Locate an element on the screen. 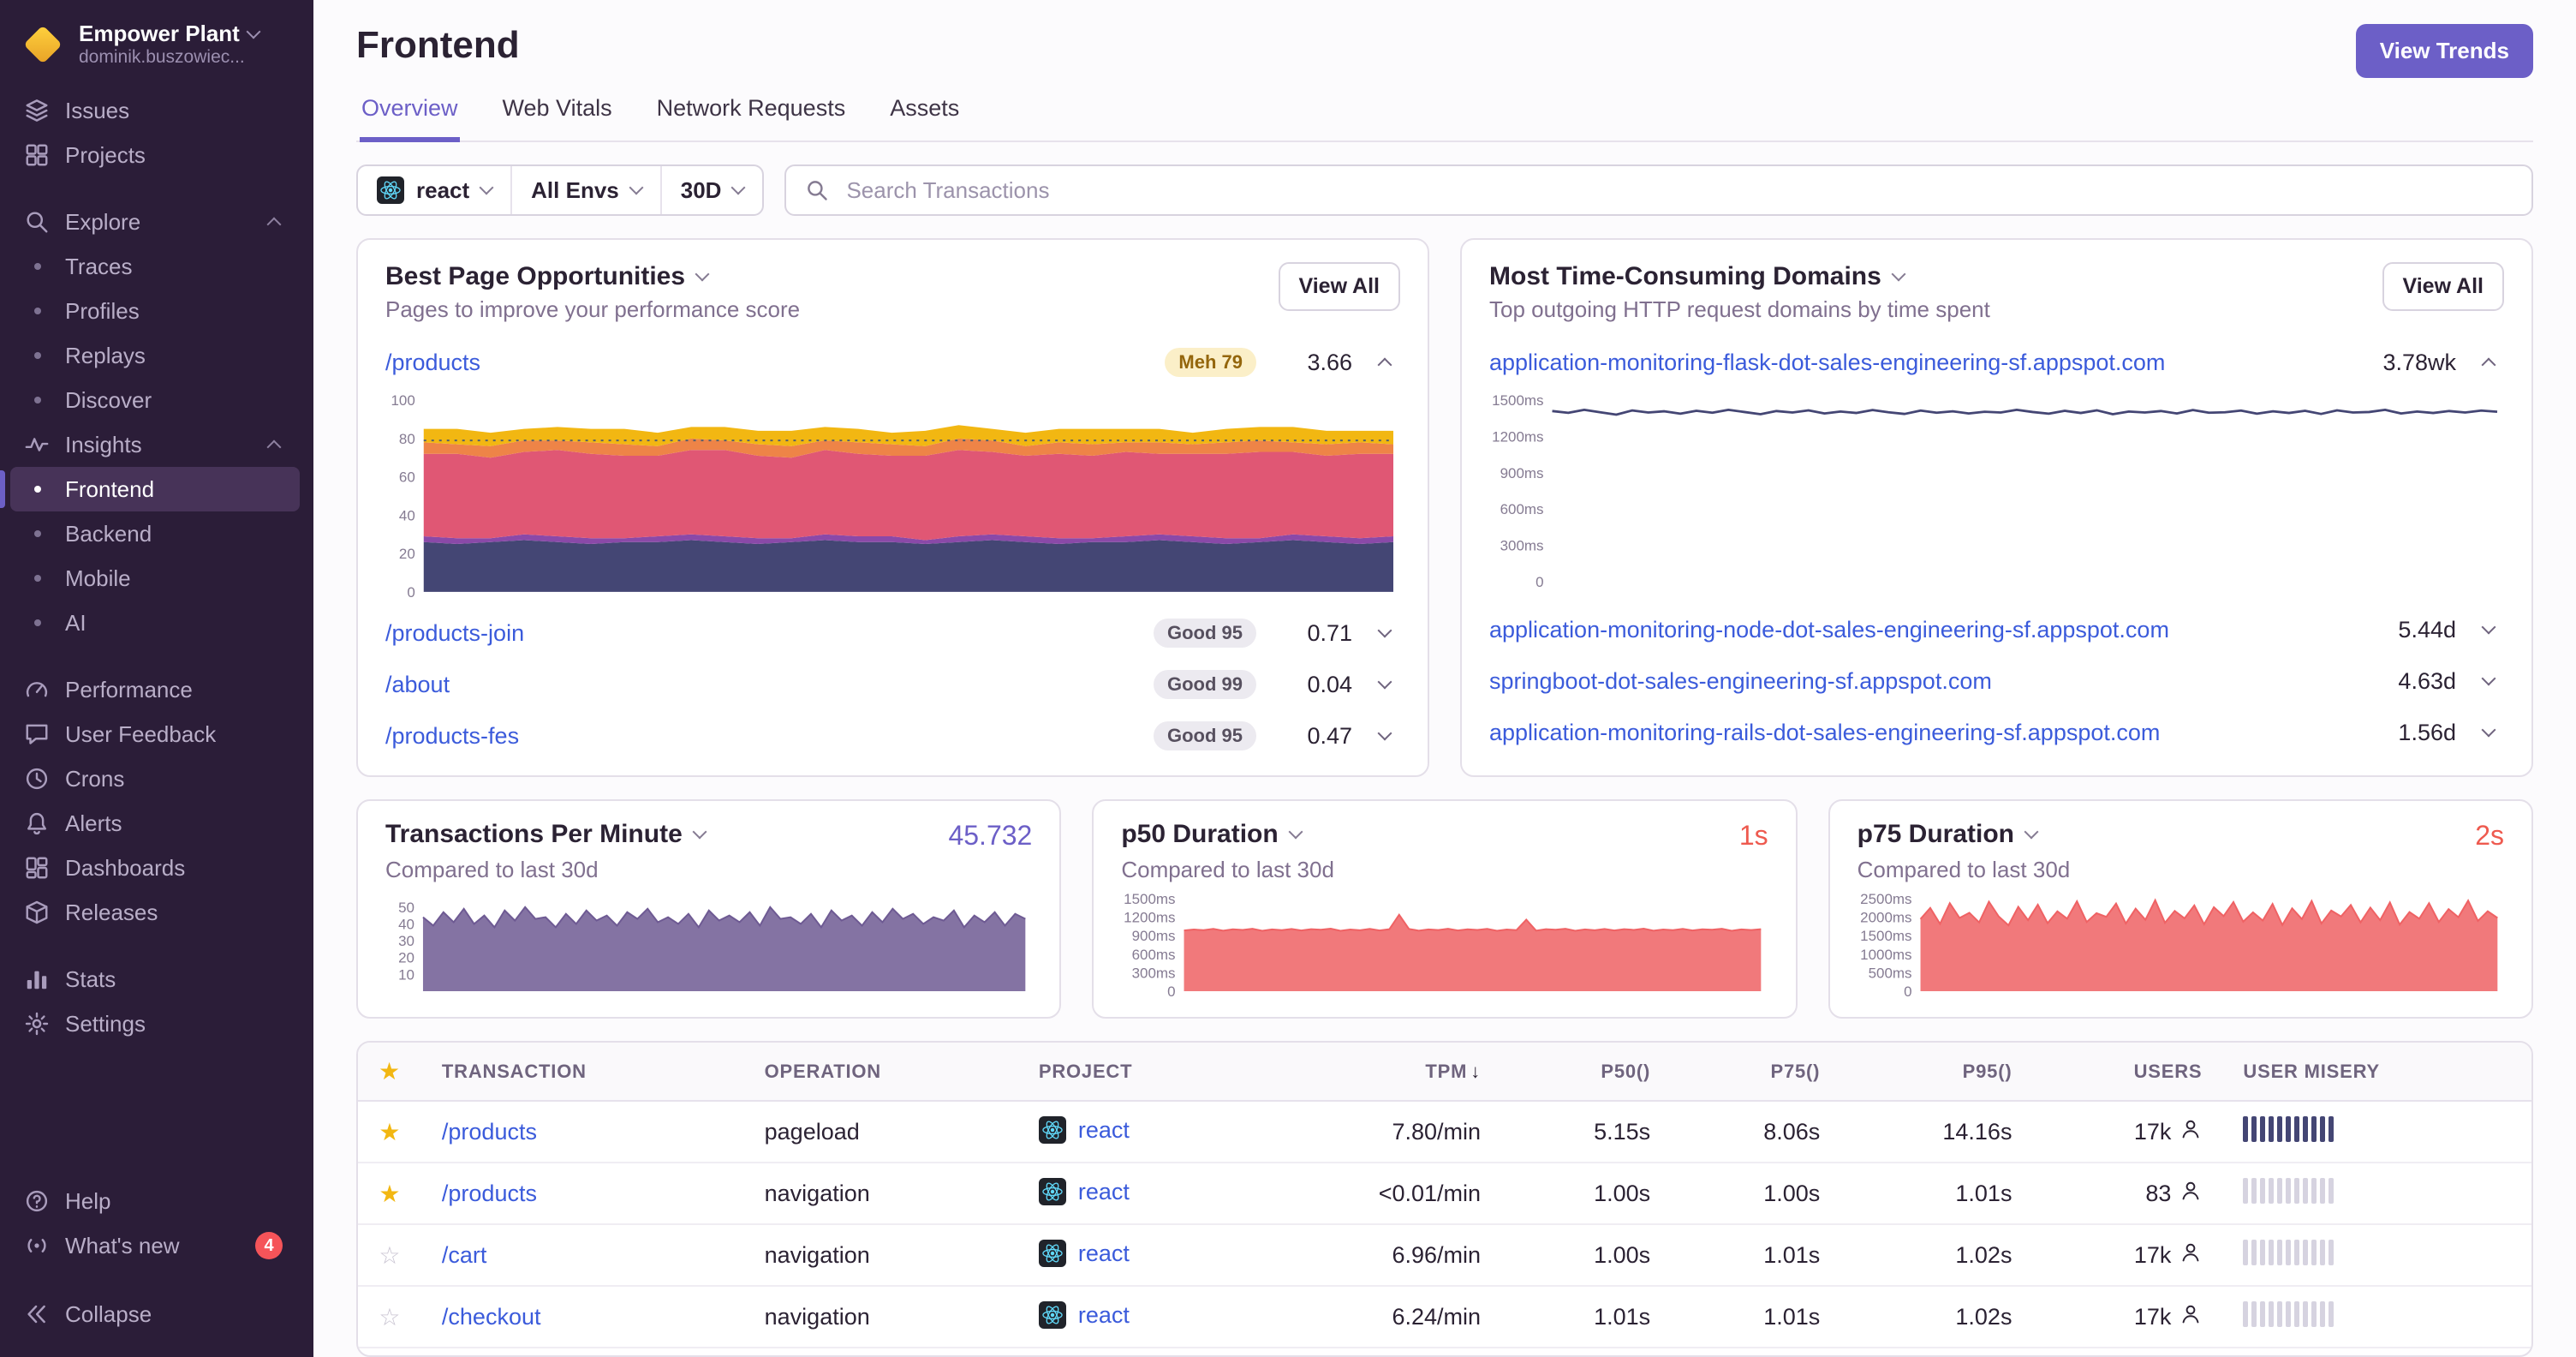 The image size is (2576, 1357). date-range-filter: 30D is located at coordinates (712, 190).